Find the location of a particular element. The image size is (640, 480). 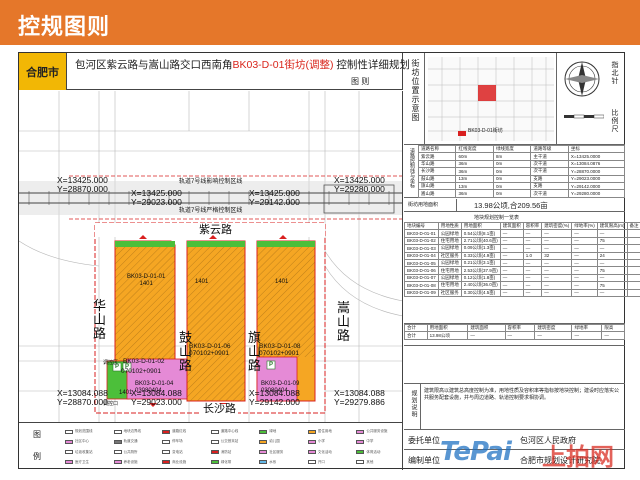

legend-item: 文化活动 is located at coordinates (329, 452).